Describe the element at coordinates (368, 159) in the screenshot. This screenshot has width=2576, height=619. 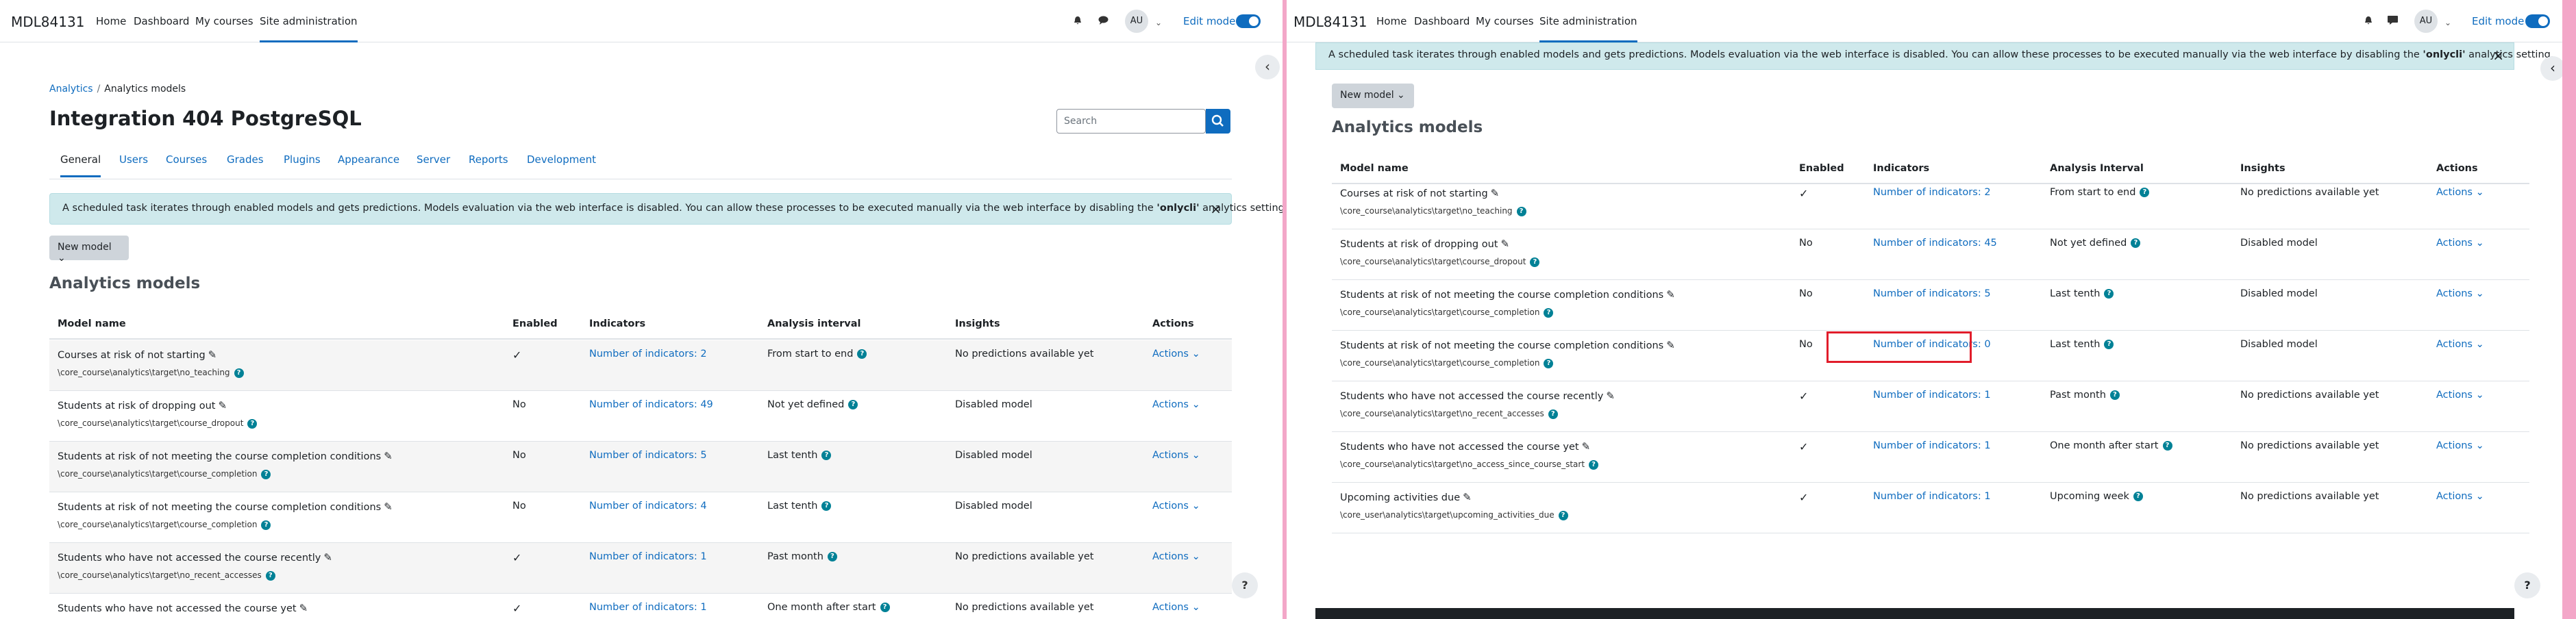
I see `tab-appearance: Appearance` at that location.